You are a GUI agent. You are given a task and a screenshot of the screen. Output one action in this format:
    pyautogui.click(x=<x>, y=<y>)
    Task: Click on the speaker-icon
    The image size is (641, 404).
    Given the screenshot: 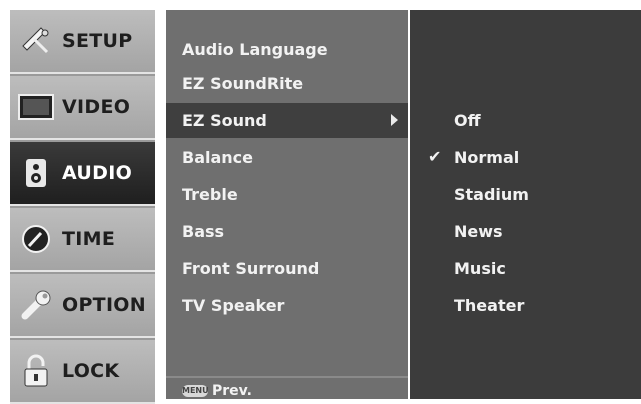 What is the action you would take?
    pyautogui.click(x=36, y=173)
    